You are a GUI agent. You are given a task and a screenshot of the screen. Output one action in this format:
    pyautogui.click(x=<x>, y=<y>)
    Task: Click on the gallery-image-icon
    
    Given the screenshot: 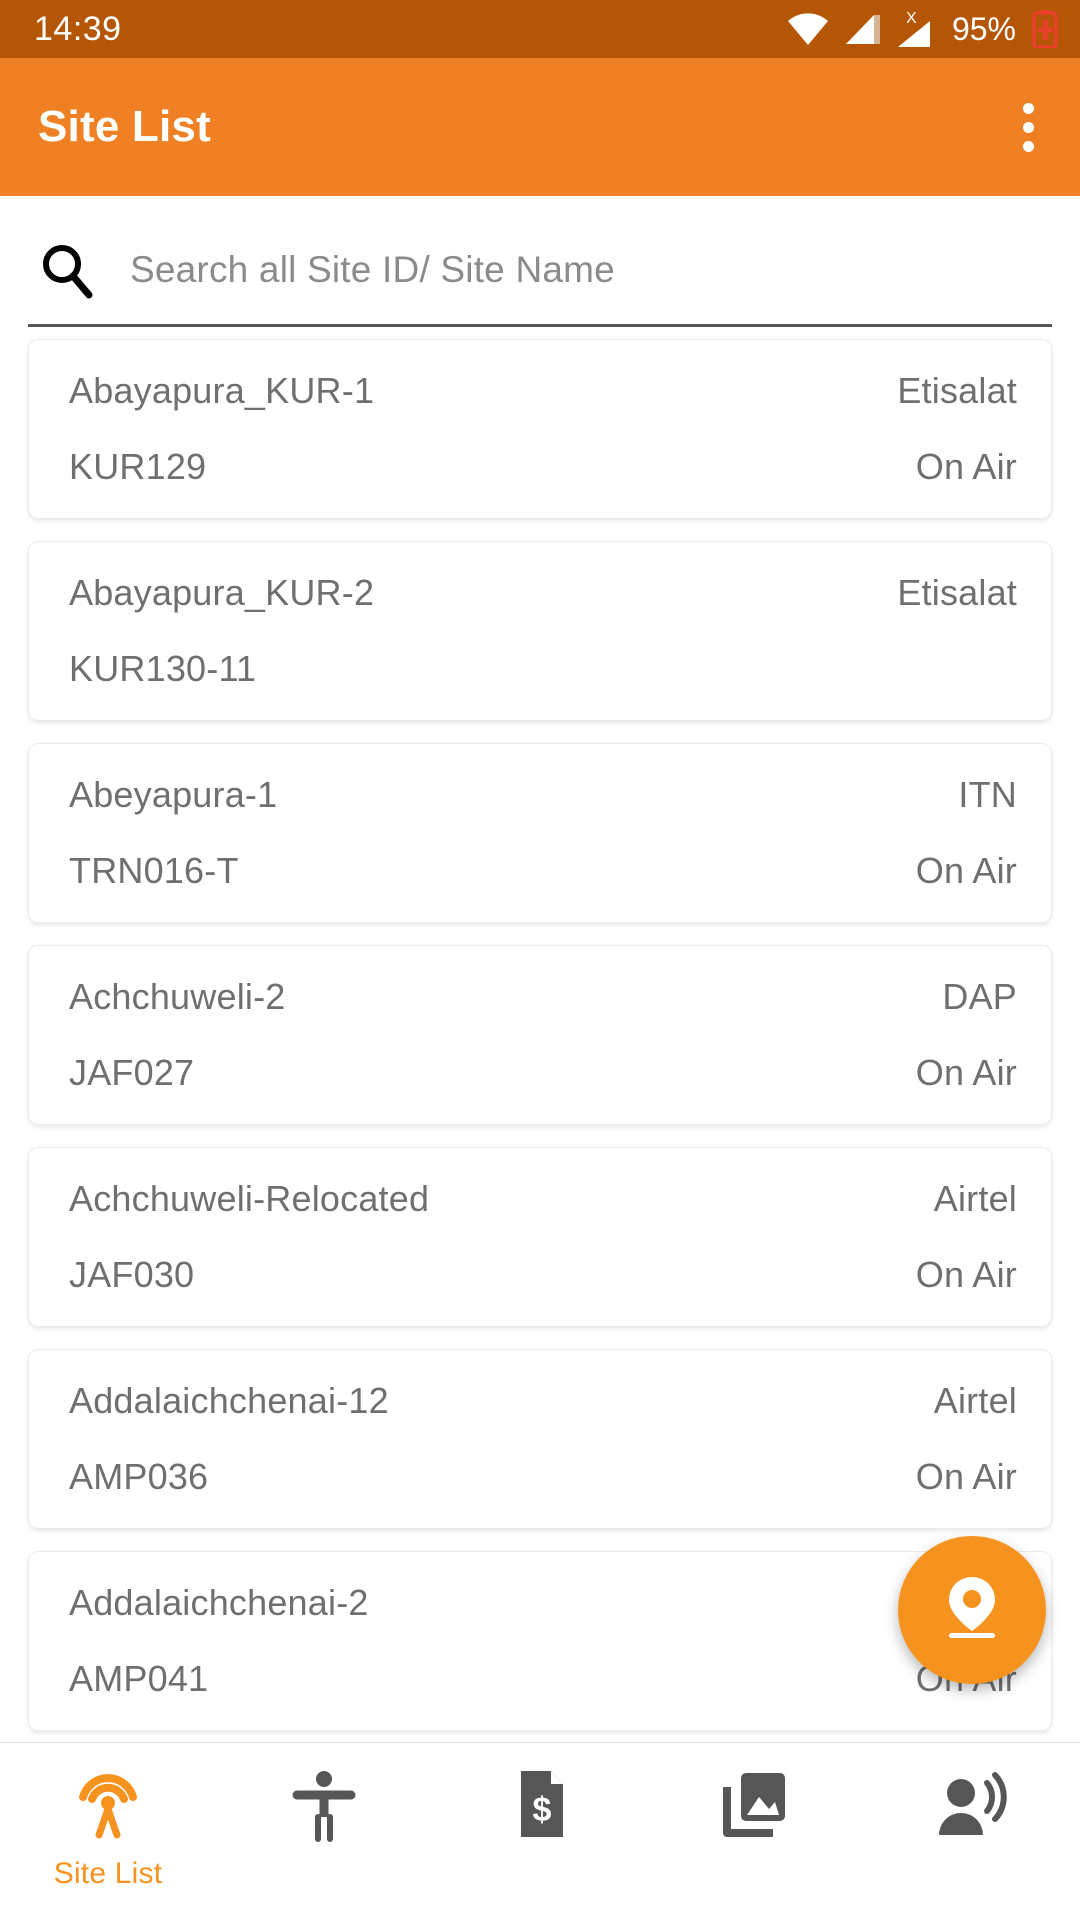 What is the action you would take?
    pyautogui.click(x=756, y=1804)
    